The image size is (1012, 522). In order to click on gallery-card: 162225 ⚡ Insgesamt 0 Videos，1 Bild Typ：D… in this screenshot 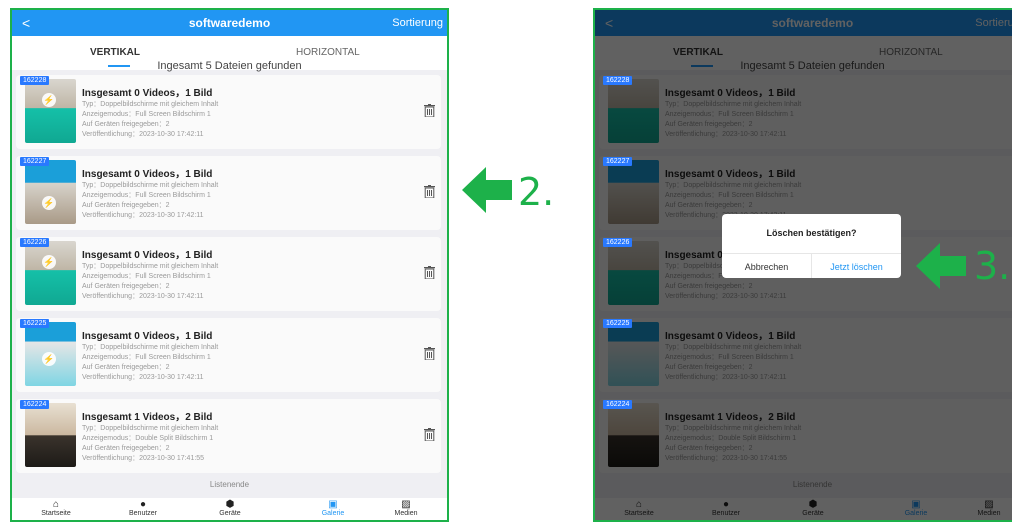, I will do `click(228, 355)`.